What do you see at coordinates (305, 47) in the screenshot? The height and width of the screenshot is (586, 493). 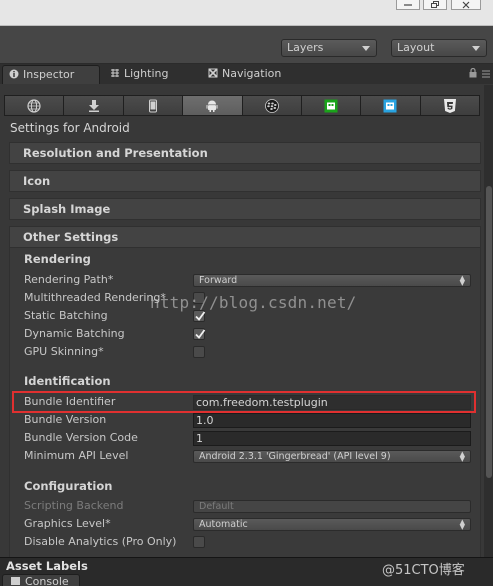 I see `layers-dropdown-label: Layers` at bounding box center [305, 47].